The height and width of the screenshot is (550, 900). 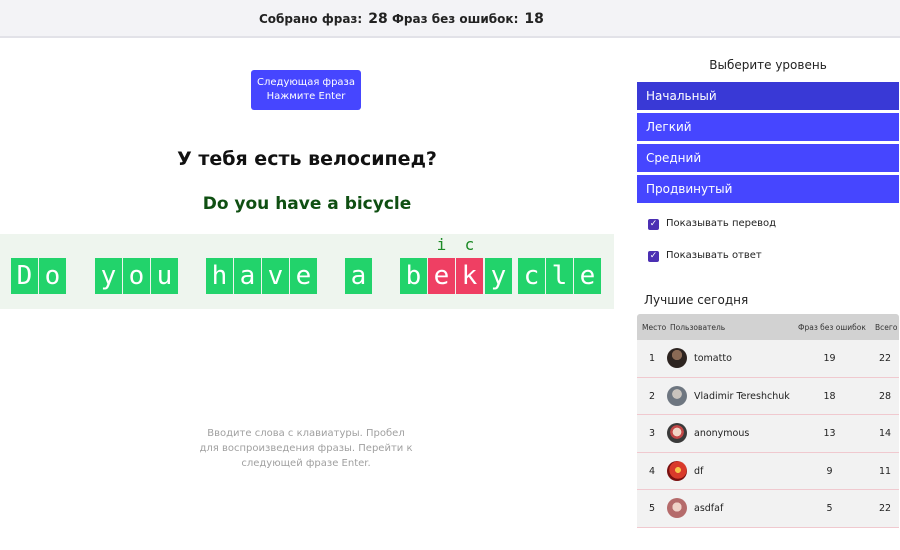 What do you see at coordinates (768, 509) in the screenshot?
I see `leaderboard-row: 5 asdfaf 5 22` at bounding box center [768, 509].